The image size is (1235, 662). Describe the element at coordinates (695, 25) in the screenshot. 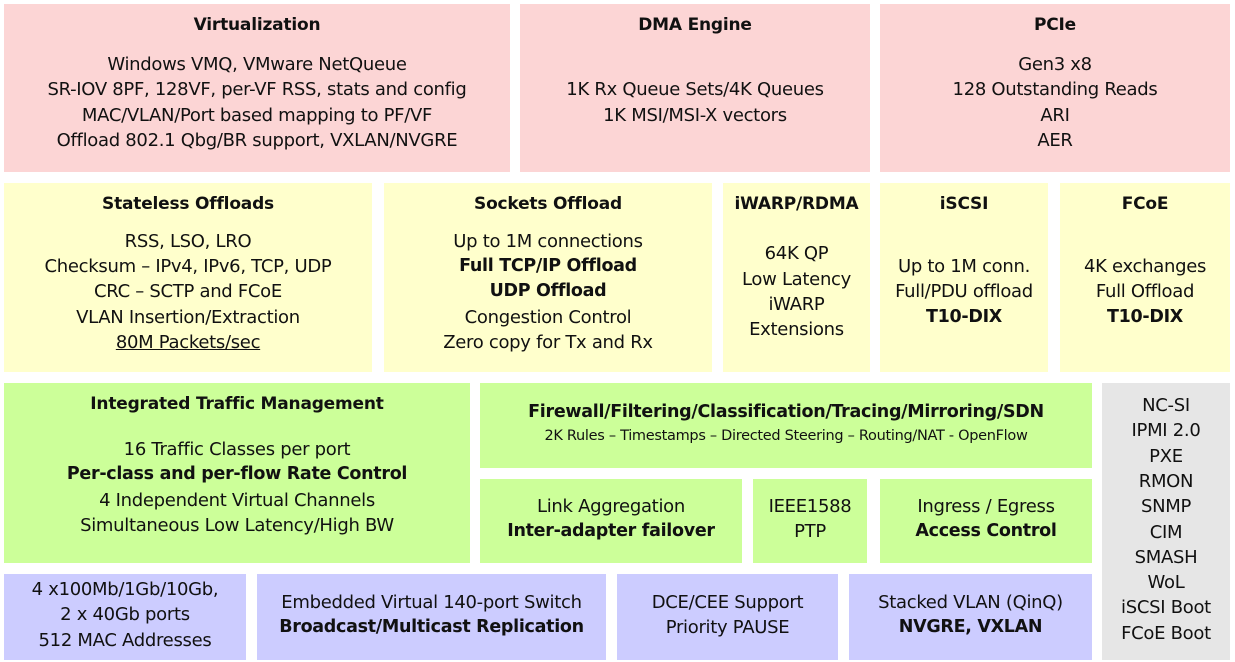

I see `block-title: DMA Engine` at that location.